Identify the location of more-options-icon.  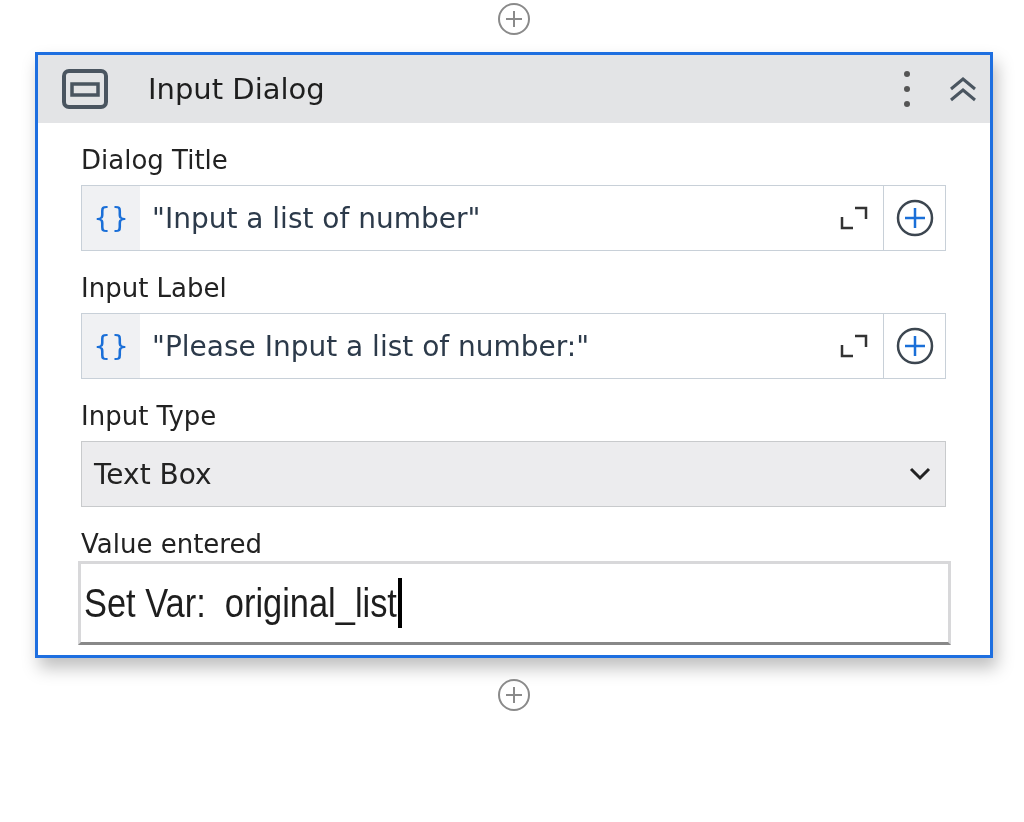
(907, 89).